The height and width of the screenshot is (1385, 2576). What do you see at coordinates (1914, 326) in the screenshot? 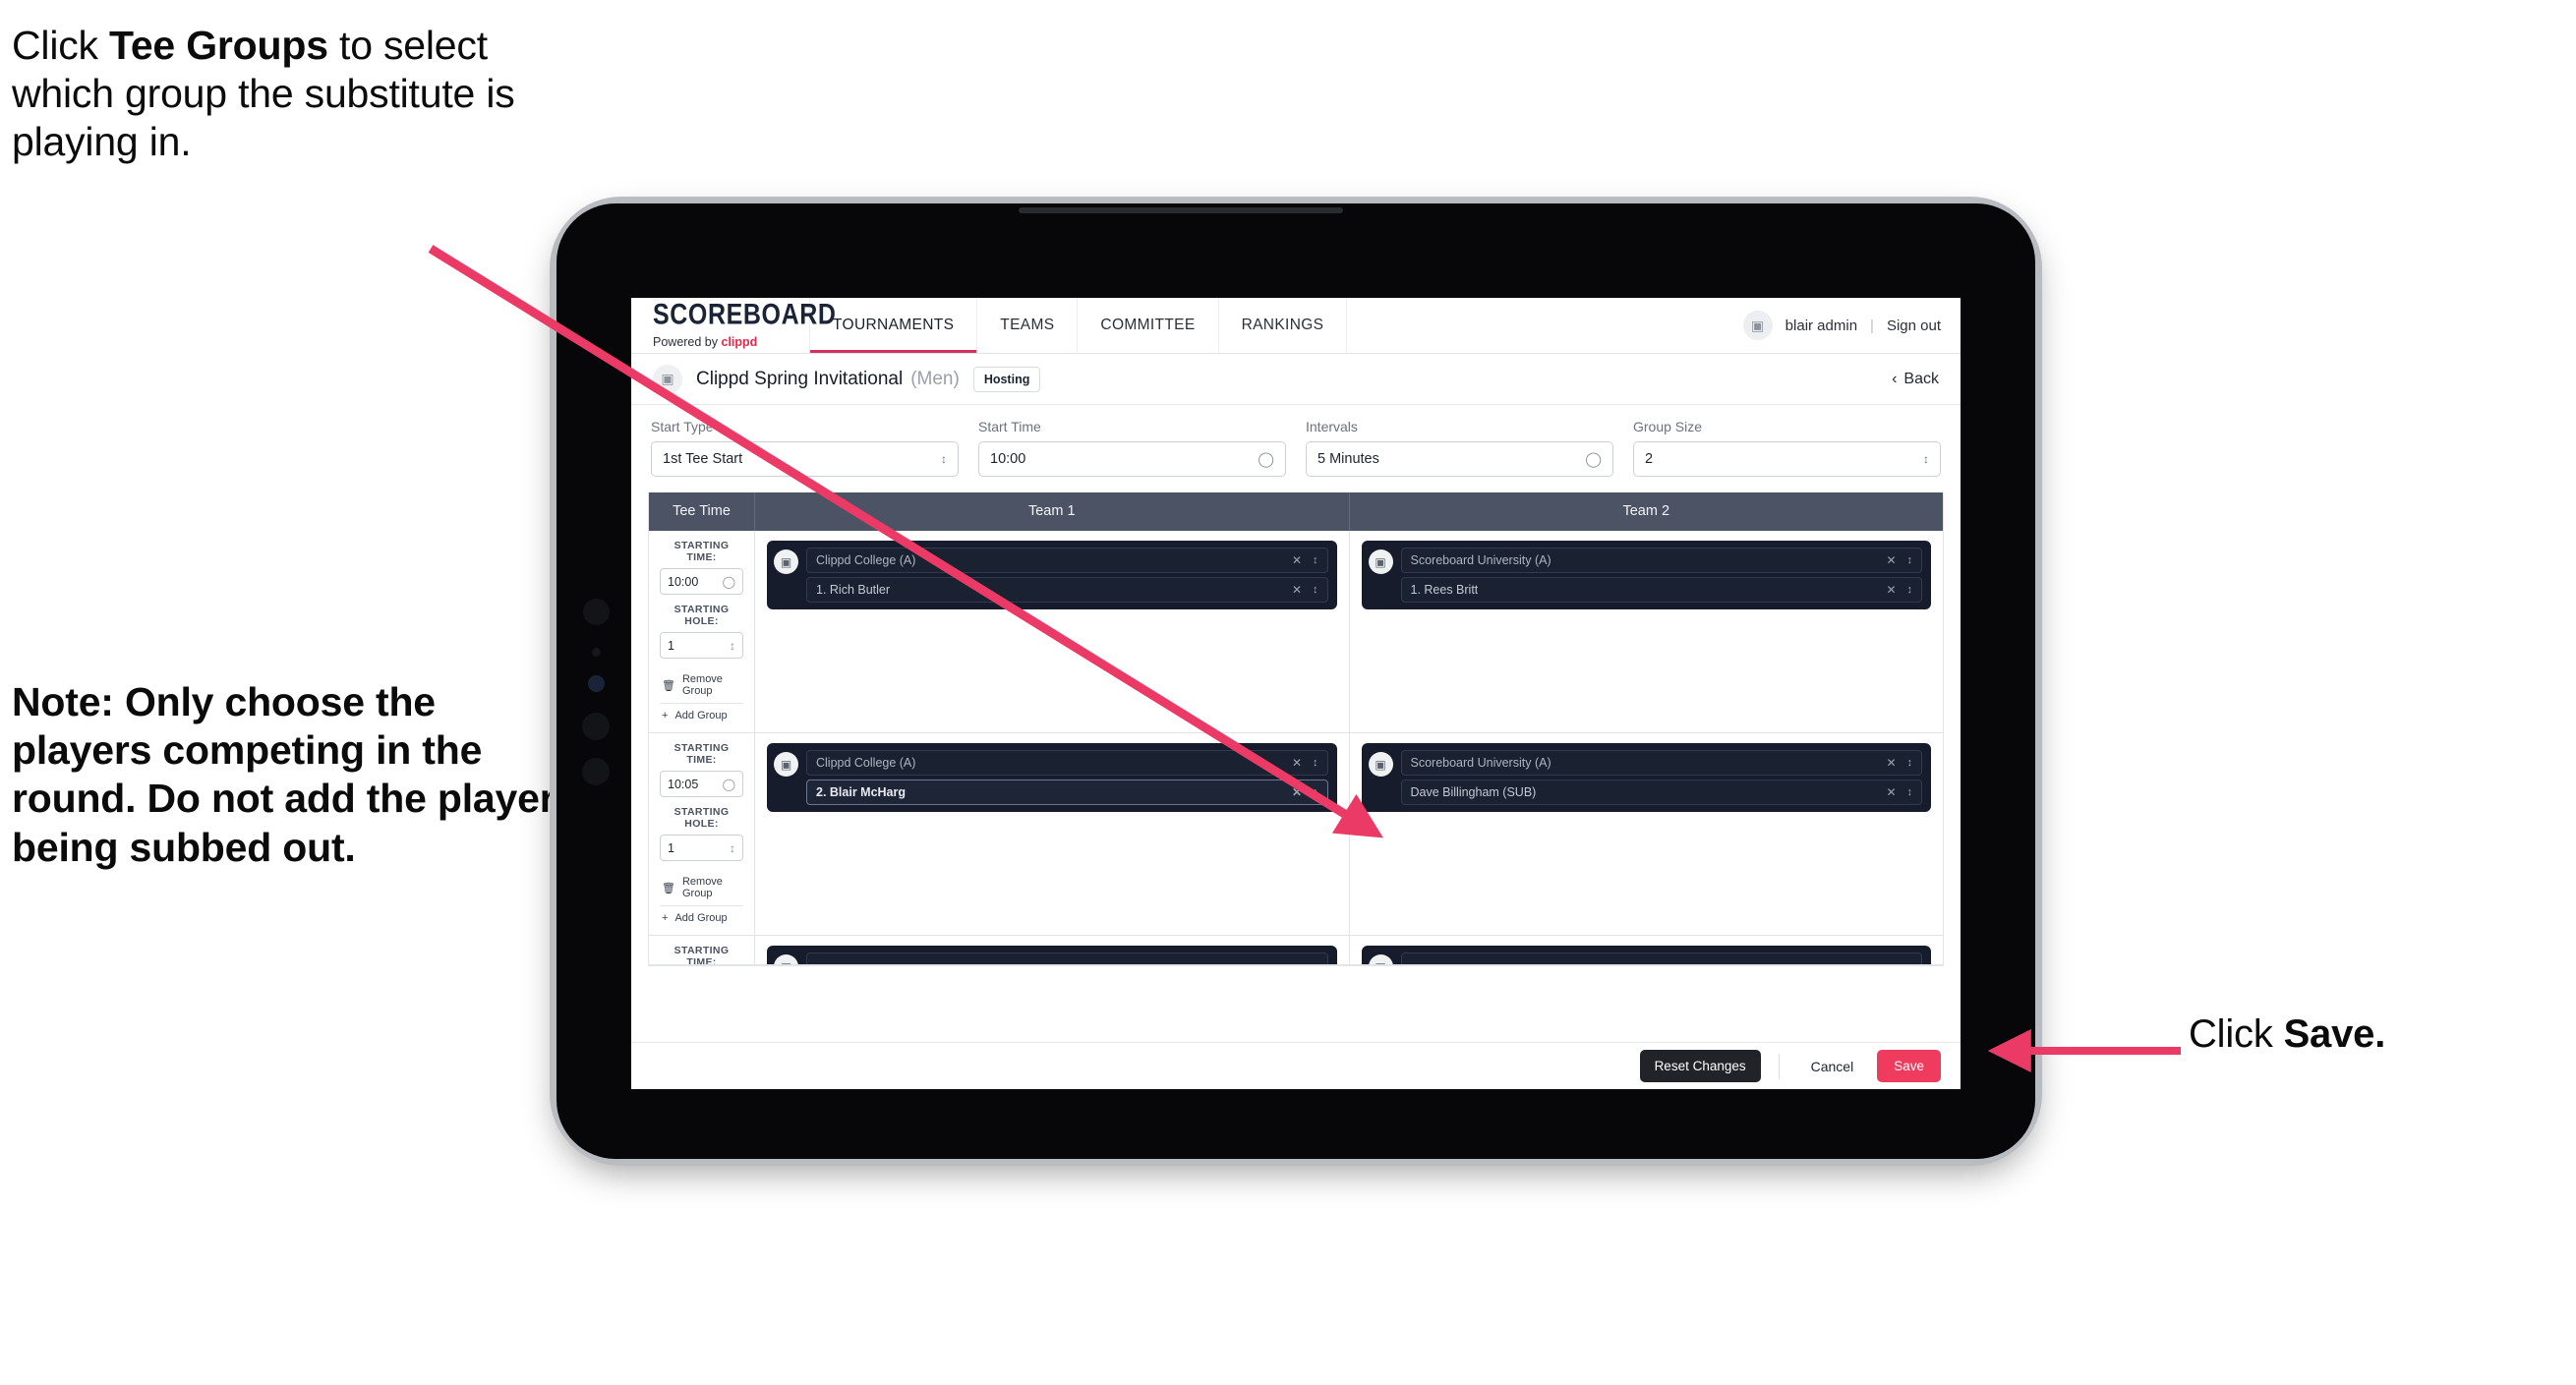
I see `sign-out-link: Sign out` at bounding box center [1914, 326].